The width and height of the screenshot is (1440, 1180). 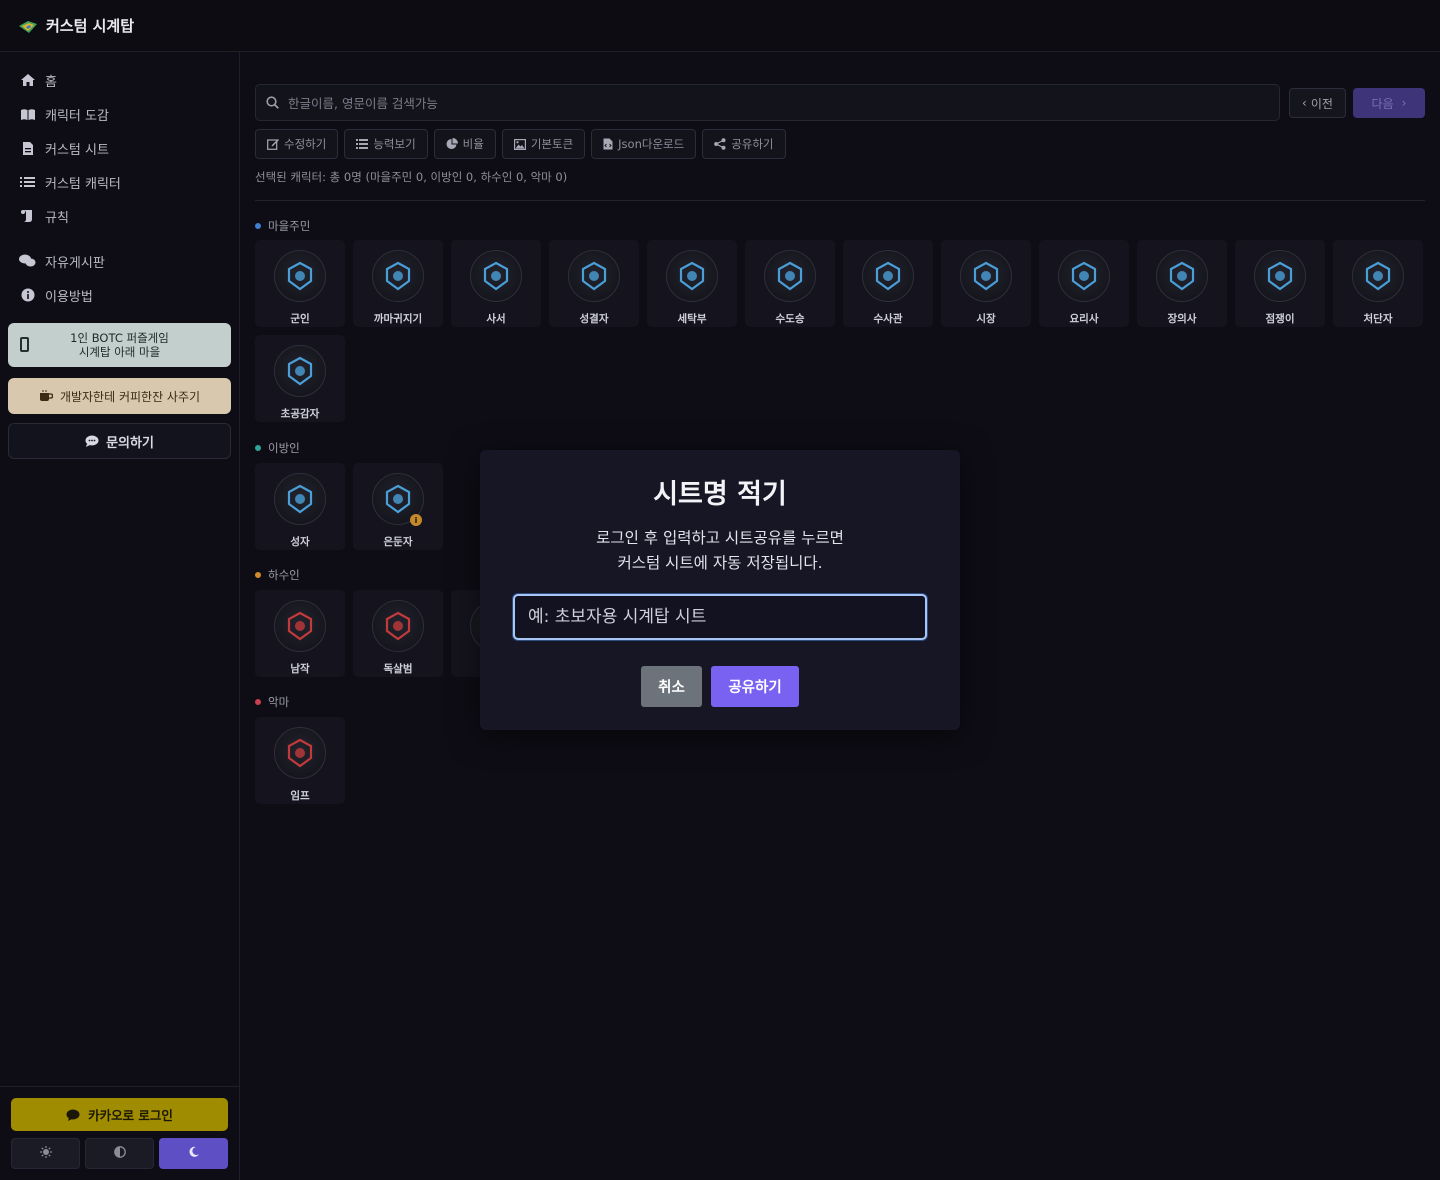 I want to click on group-title-demons: 악마, so click(x=272, y=702).